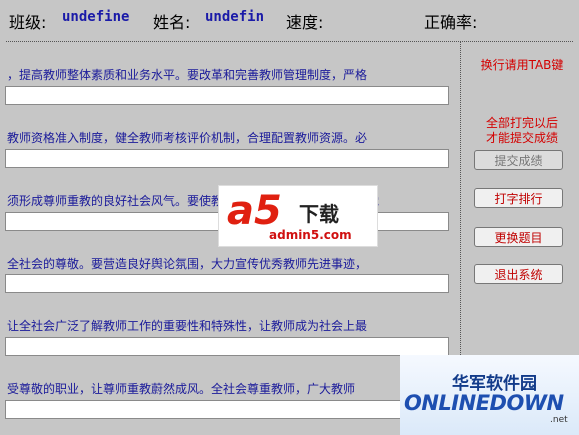 Image resolution: width=579 pixels, height=435 pixels. Describe the element at coordinates (187, 75) in the screenshot. I see `source-line-1: ，提高教师整体素质和业务水平。要改革和完善教师管理制度，严格` at that location.